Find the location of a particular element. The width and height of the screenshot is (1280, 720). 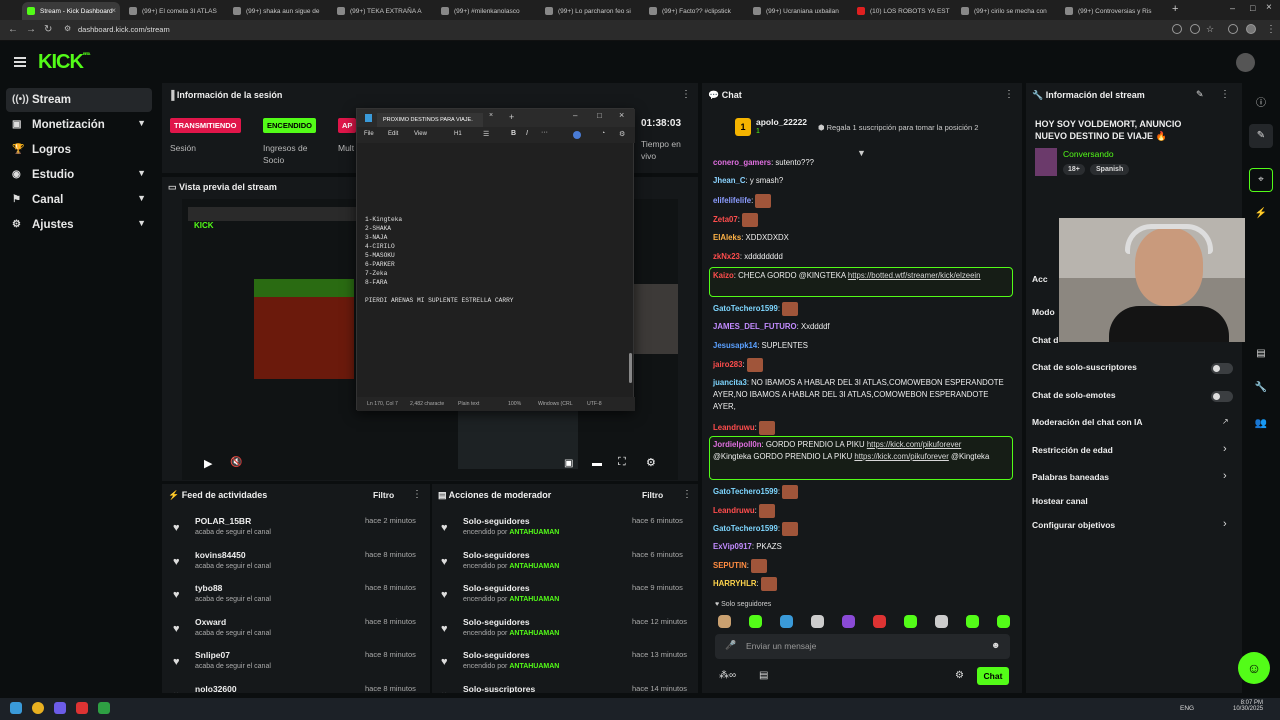

chat-username: Jesusapk14 is located at coordinates (735, 345).